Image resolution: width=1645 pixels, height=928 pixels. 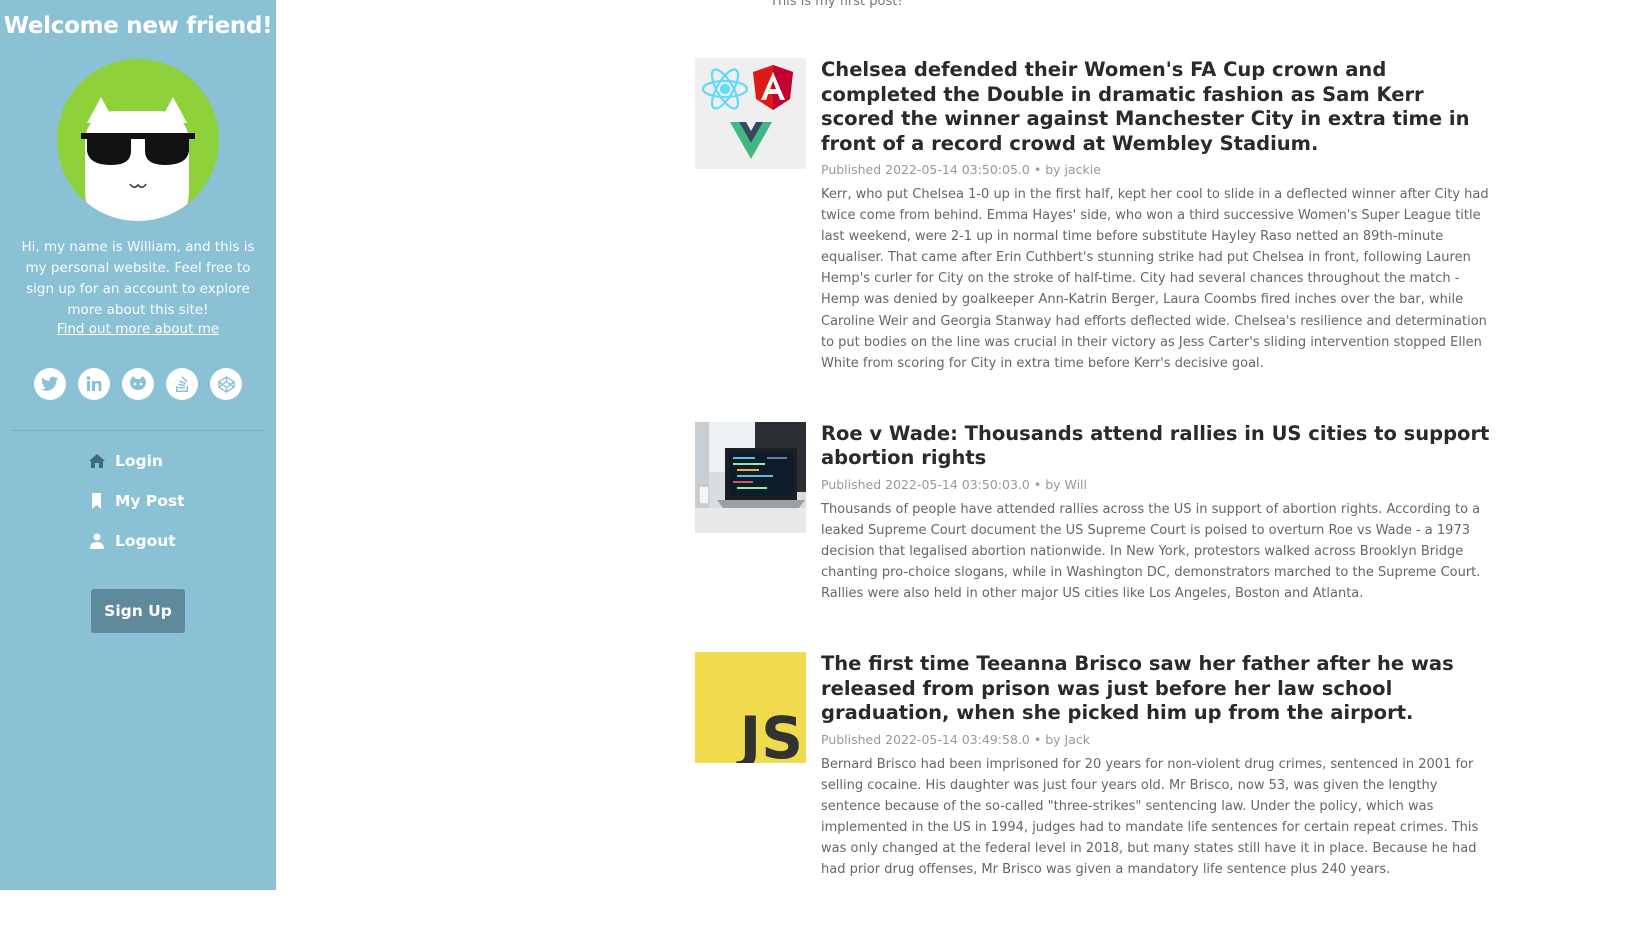 What do you see at coordinates (836, 4) in the screenshot?
I see `previous-post-snippet: This is my first post!` at bounding box center [836, 4].